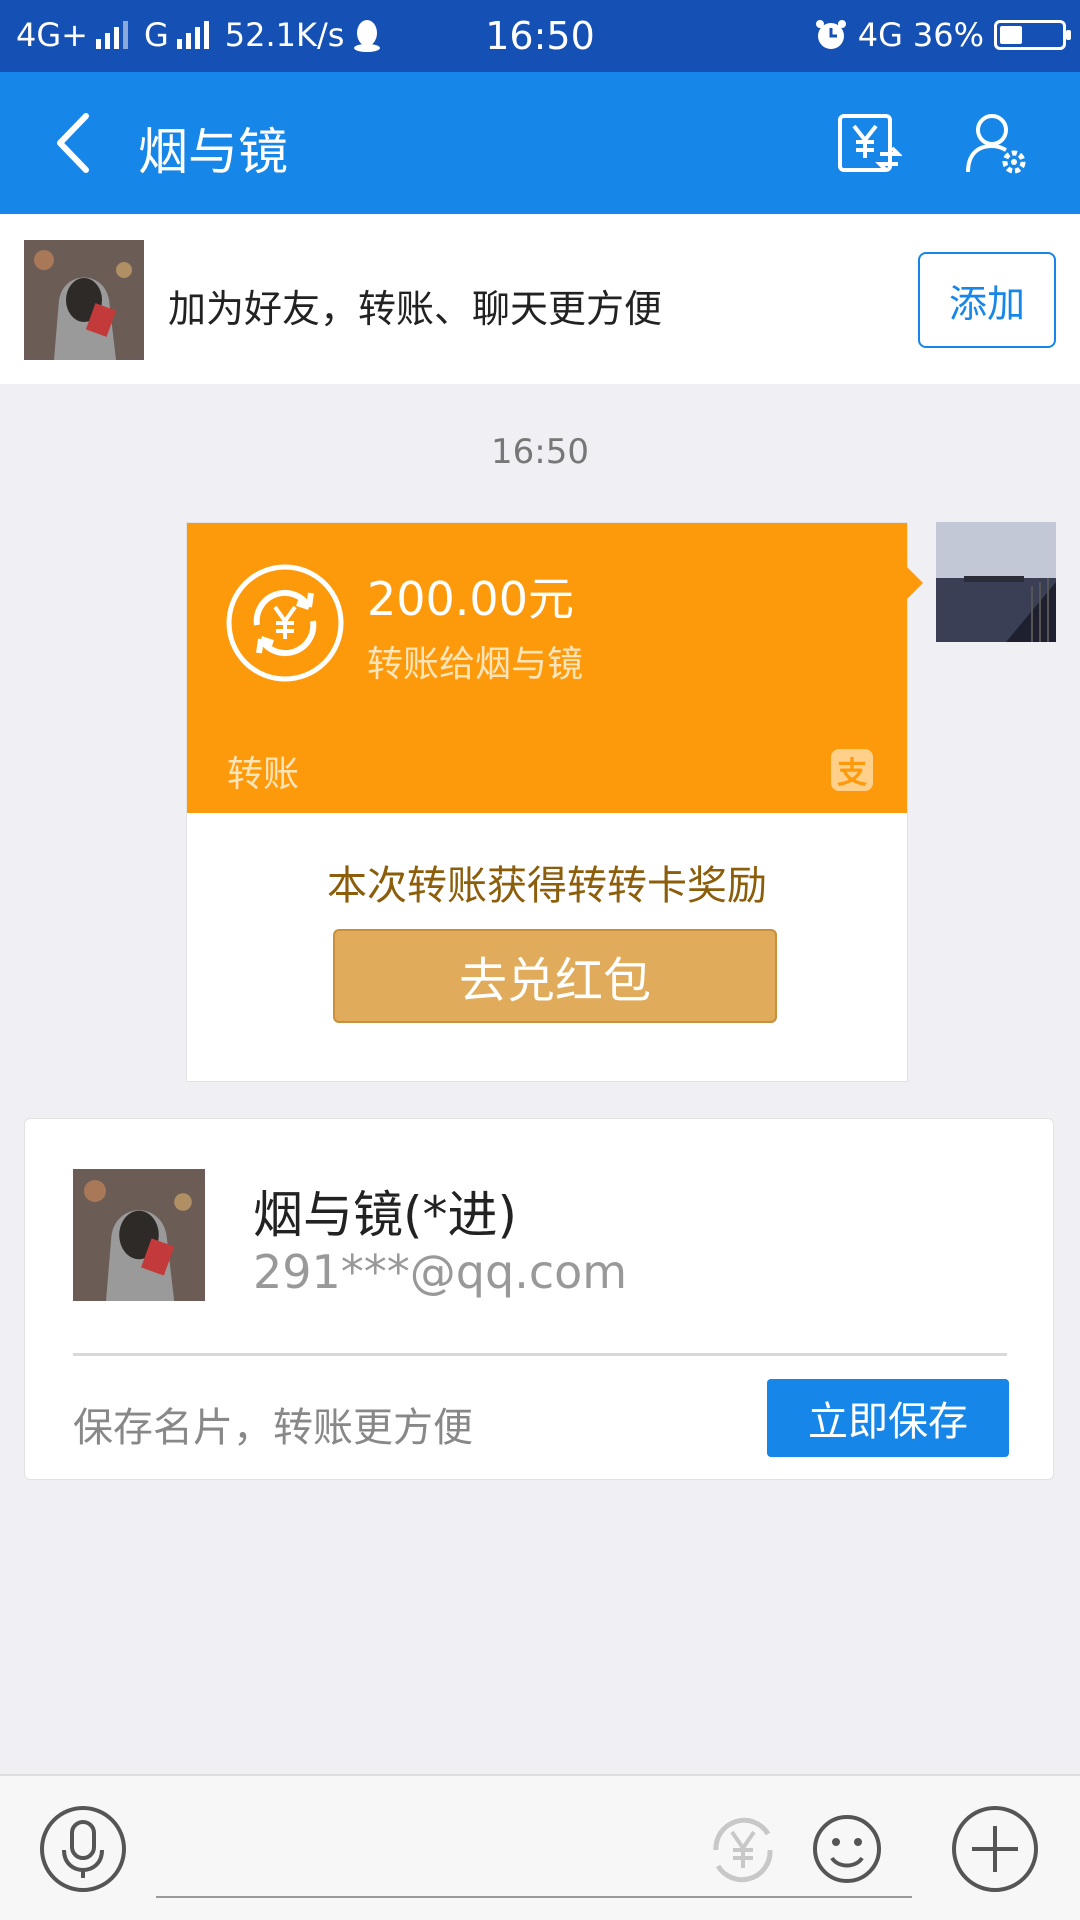  I want to click on transfer-description: 转账给烟与镜, so click(475, 664).